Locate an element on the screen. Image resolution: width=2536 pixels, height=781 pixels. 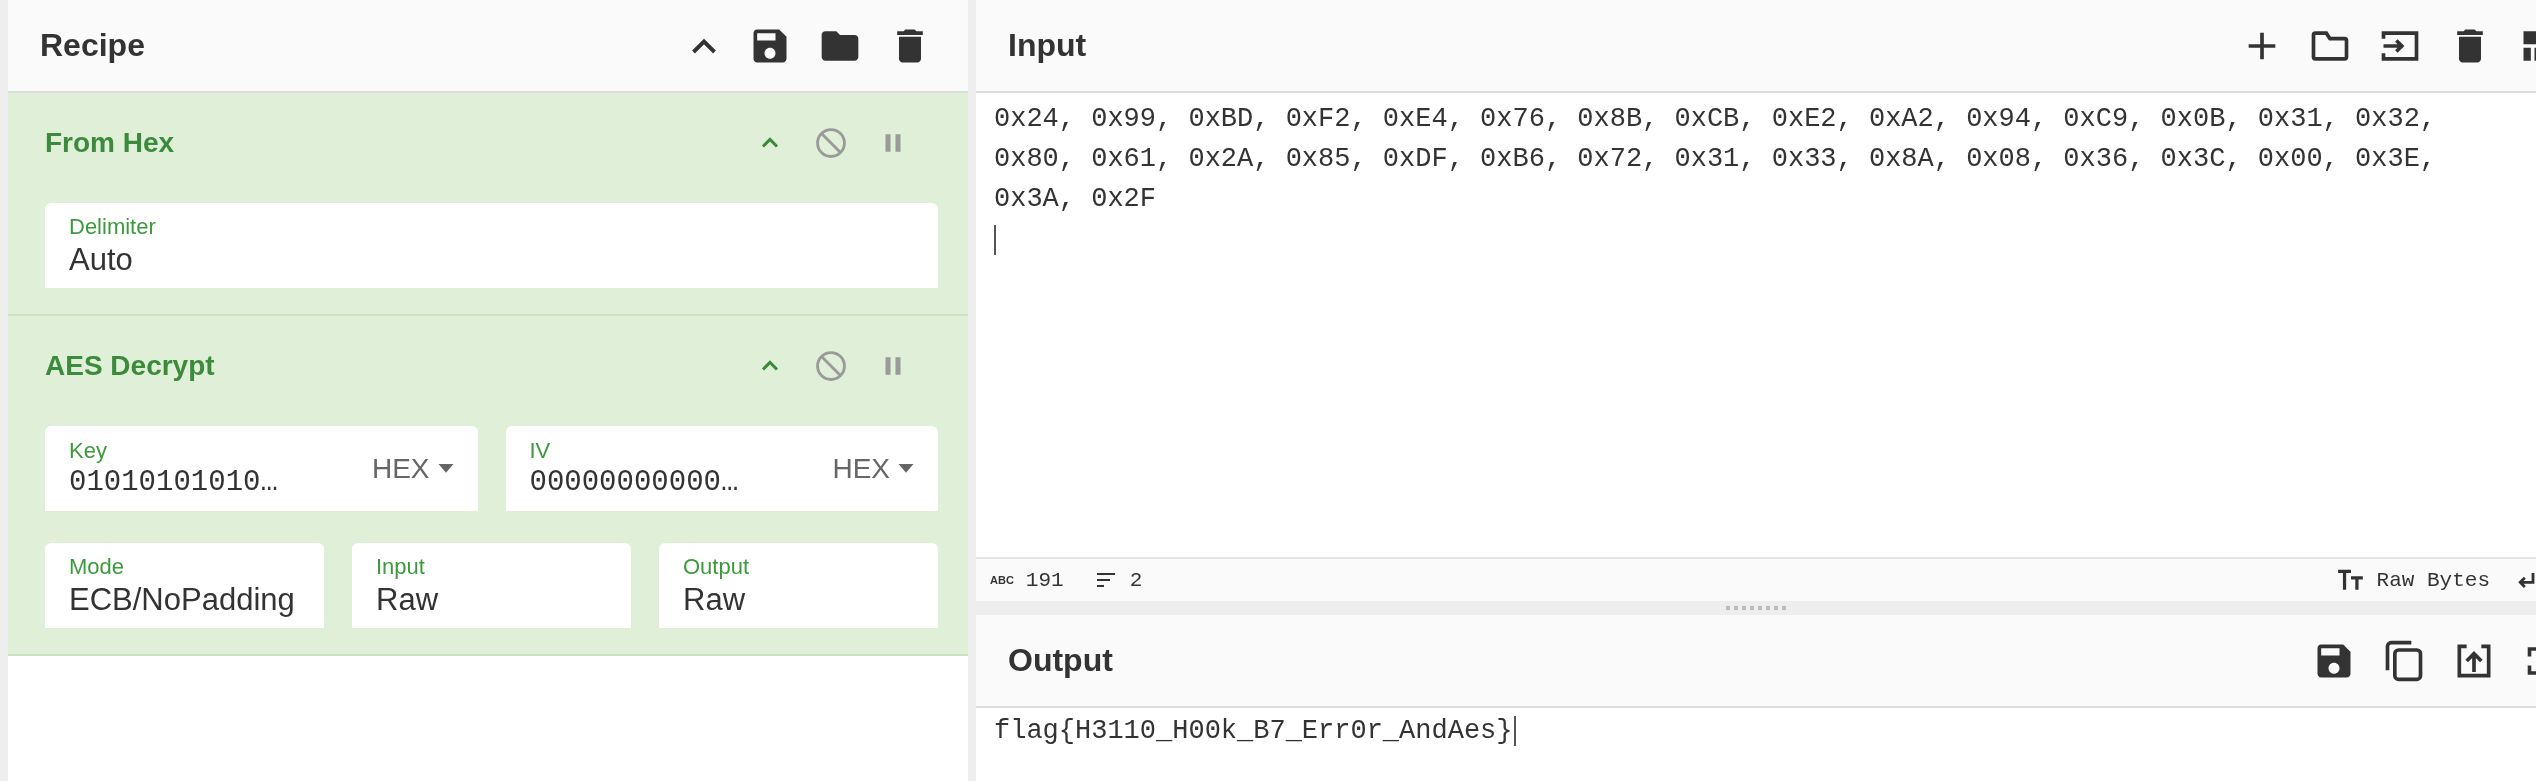
input-field: IV 00000000000… HEX is located at coordinates (721, 468).